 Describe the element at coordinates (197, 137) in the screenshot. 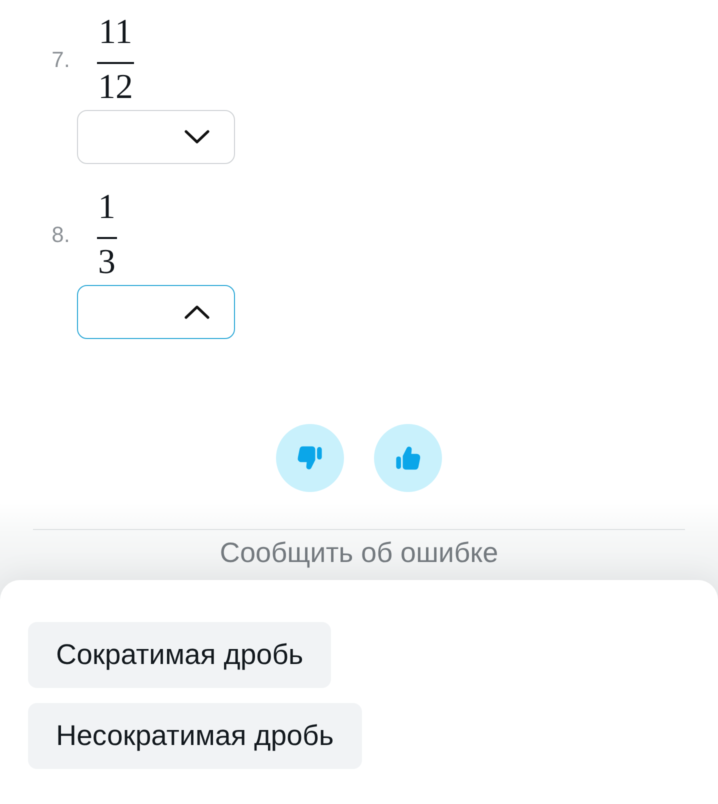

I see `chevron-down-icon` at that location.